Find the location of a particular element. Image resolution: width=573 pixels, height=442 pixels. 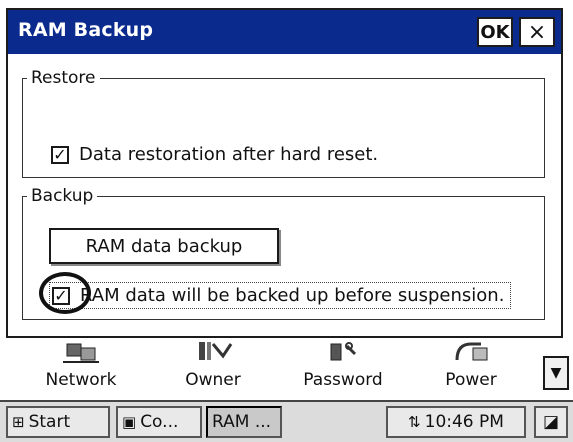

restore-checkbox-row: ✓ Data restoration after hard reset. is located at coordinates (214, 154).